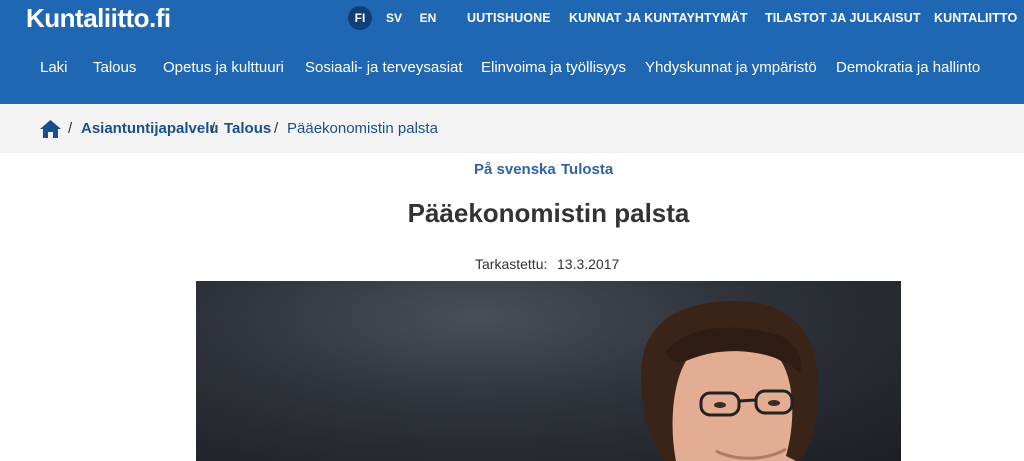 The width and height of the screenshot is (1024, 461). What do you see at coordinates (730, 381) in the screenshot?
I see `portrait-illustration` at bounding box center [730, 381].